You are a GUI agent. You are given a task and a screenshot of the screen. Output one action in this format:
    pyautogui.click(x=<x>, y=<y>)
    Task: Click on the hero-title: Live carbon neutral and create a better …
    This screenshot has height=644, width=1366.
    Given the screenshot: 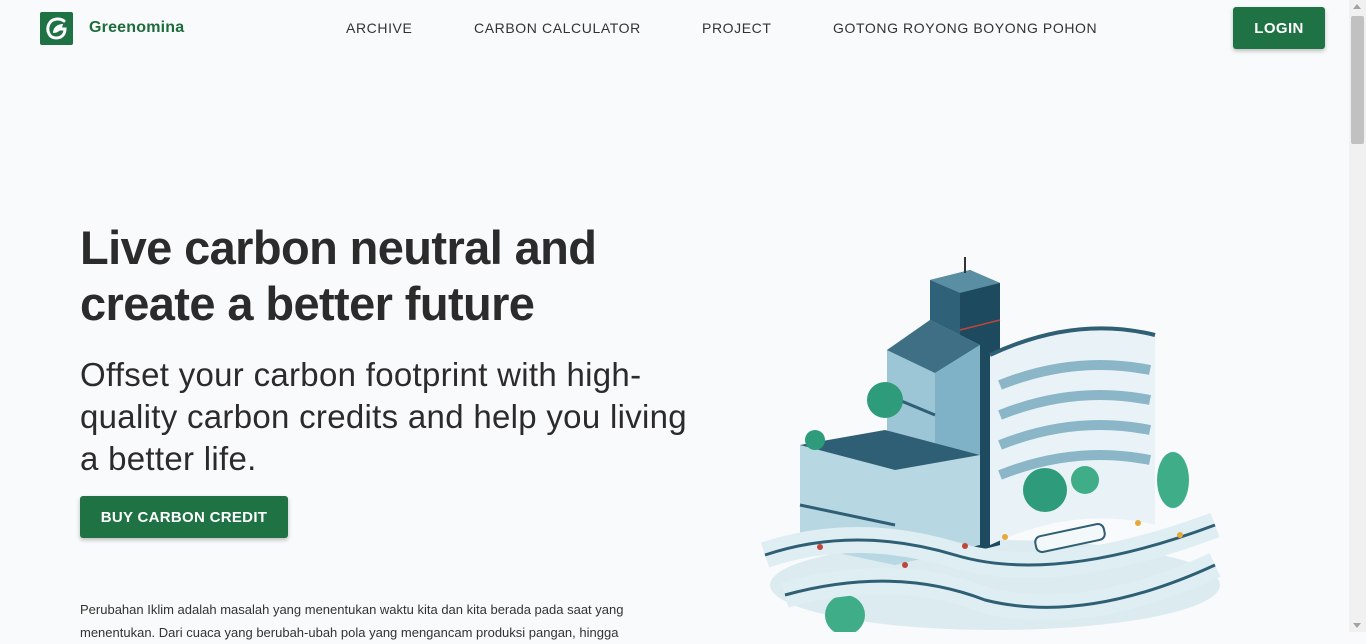 What is the action you would take?
    pyautogui.click(x=338, y=275)
    